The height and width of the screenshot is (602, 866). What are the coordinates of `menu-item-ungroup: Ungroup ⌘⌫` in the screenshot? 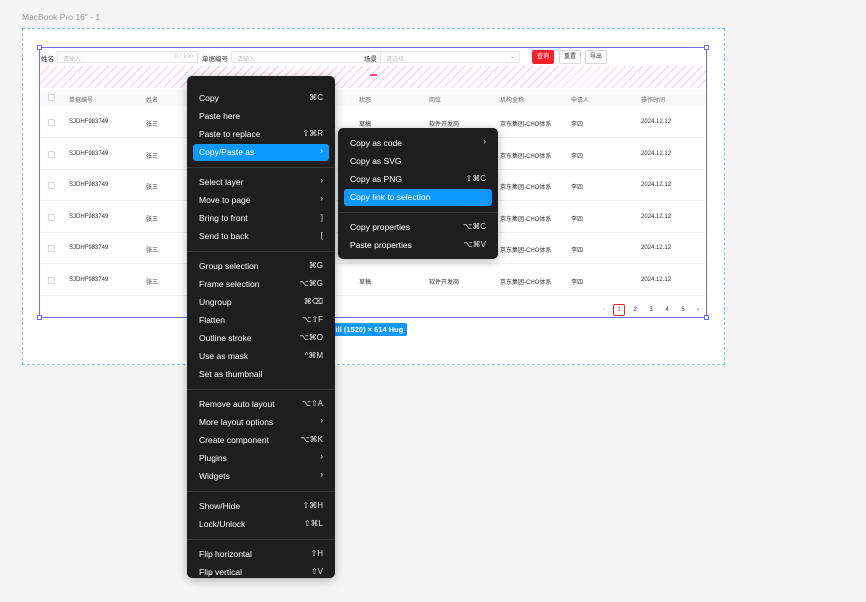 It's located at (261, 302).